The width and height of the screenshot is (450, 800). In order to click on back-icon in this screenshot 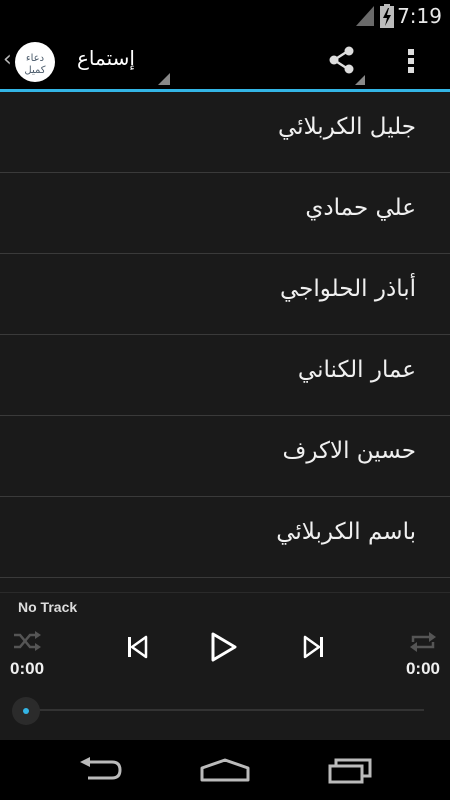, I will do `click(100, 771)`.